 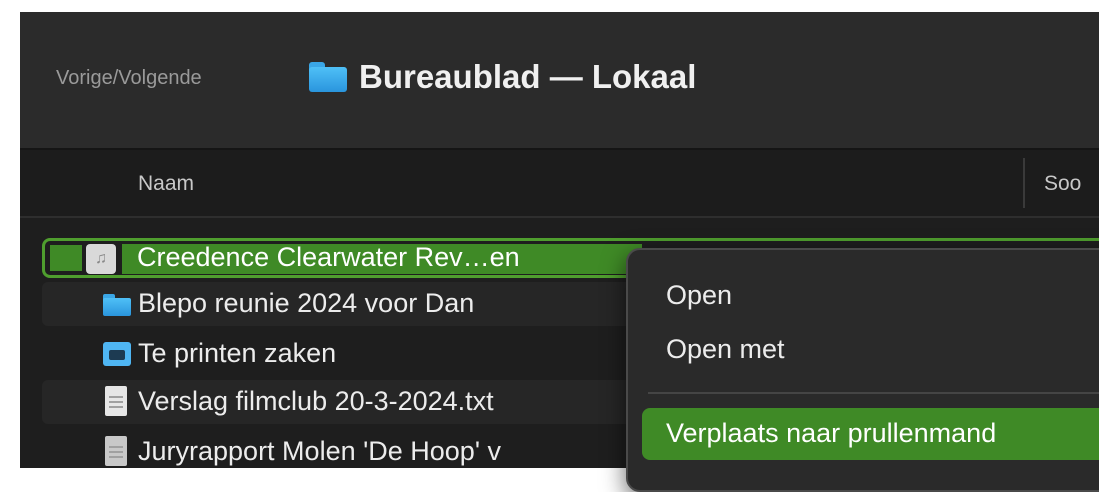 What do you see at coordinates (116, 401) in the screenshot?
I see `text-document-icon` at bounding box center [116, 401].